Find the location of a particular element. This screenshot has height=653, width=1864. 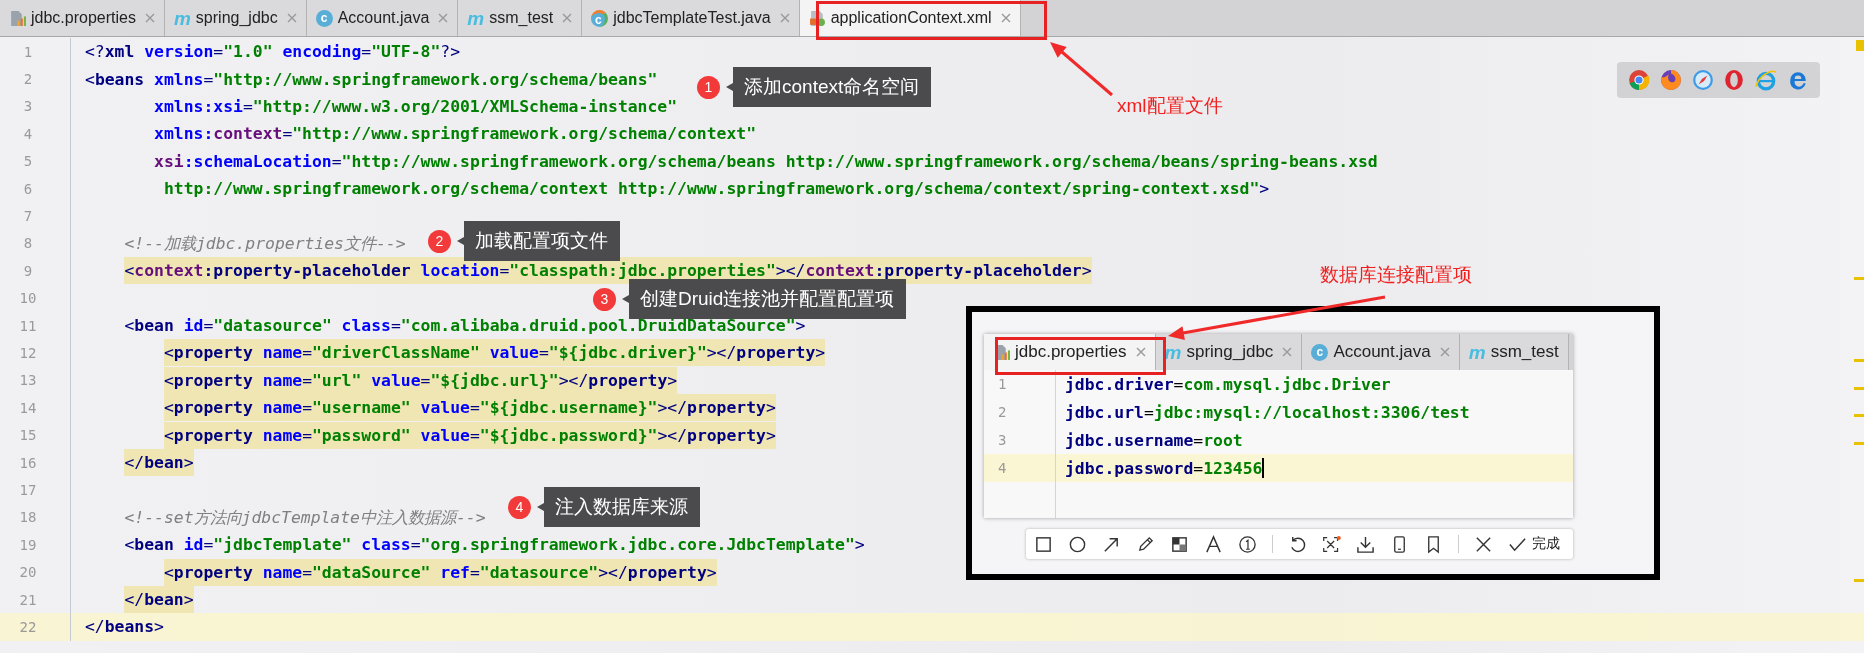

close-icon is located at coordinates (1483, 544).